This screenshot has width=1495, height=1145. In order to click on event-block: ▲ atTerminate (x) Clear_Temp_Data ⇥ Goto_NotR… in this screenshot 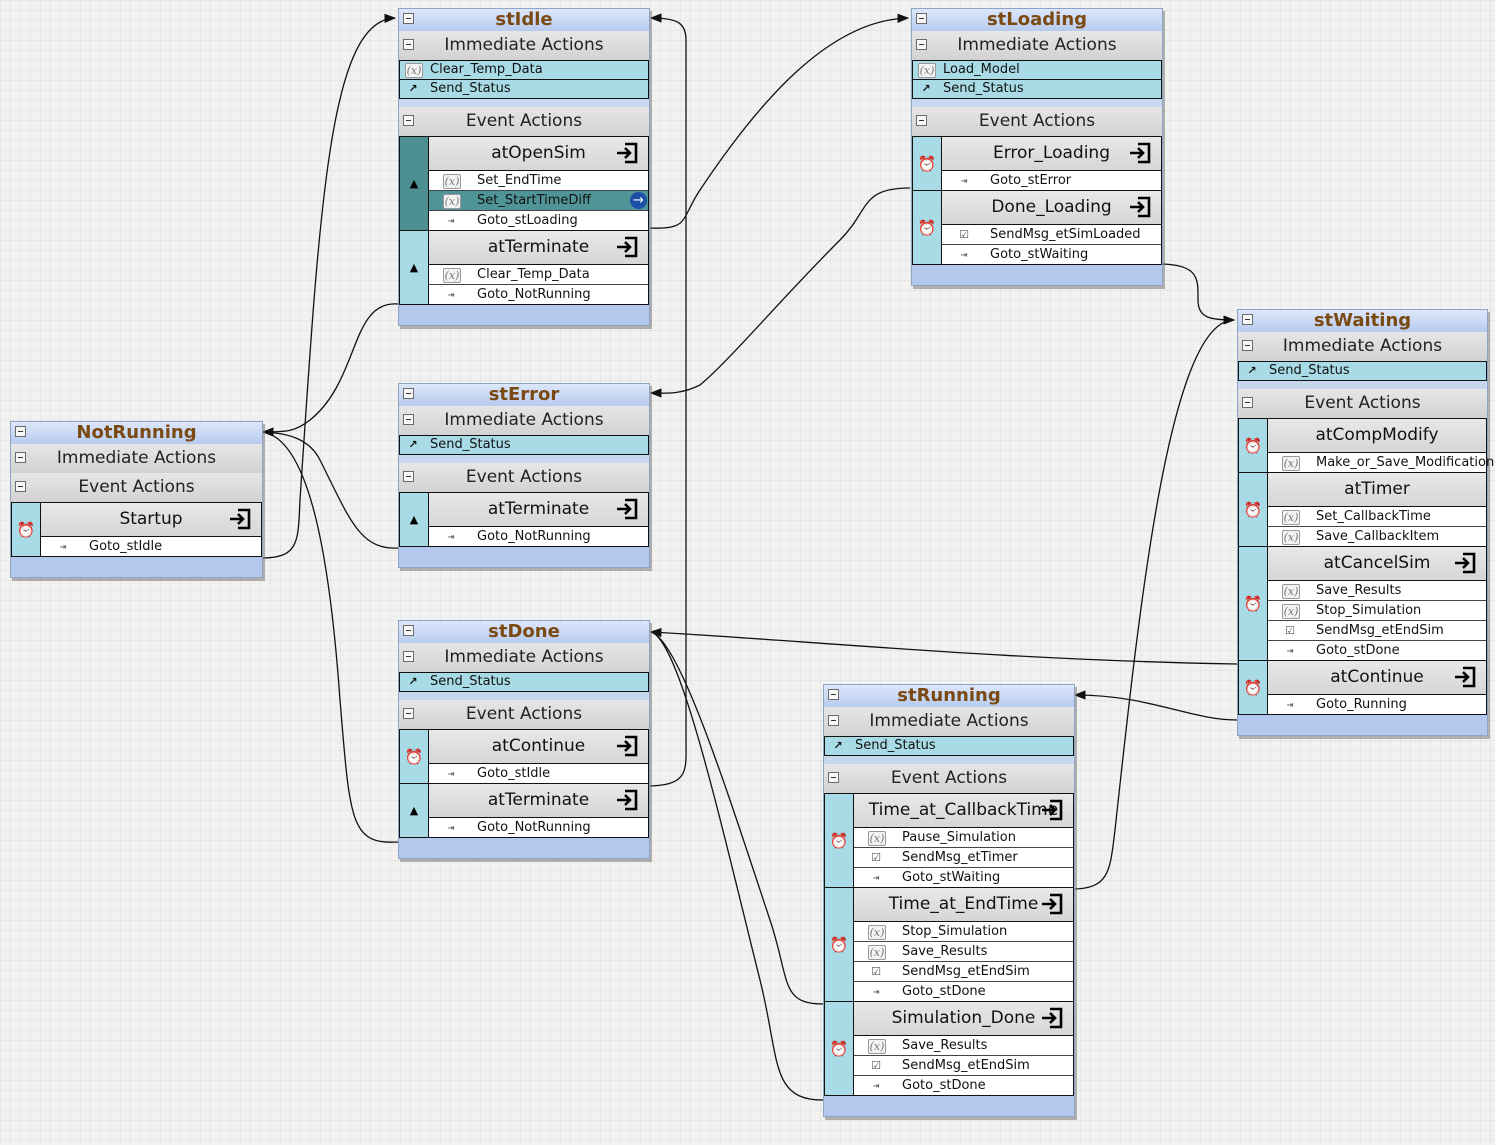, I will do `click(524, 268)`.